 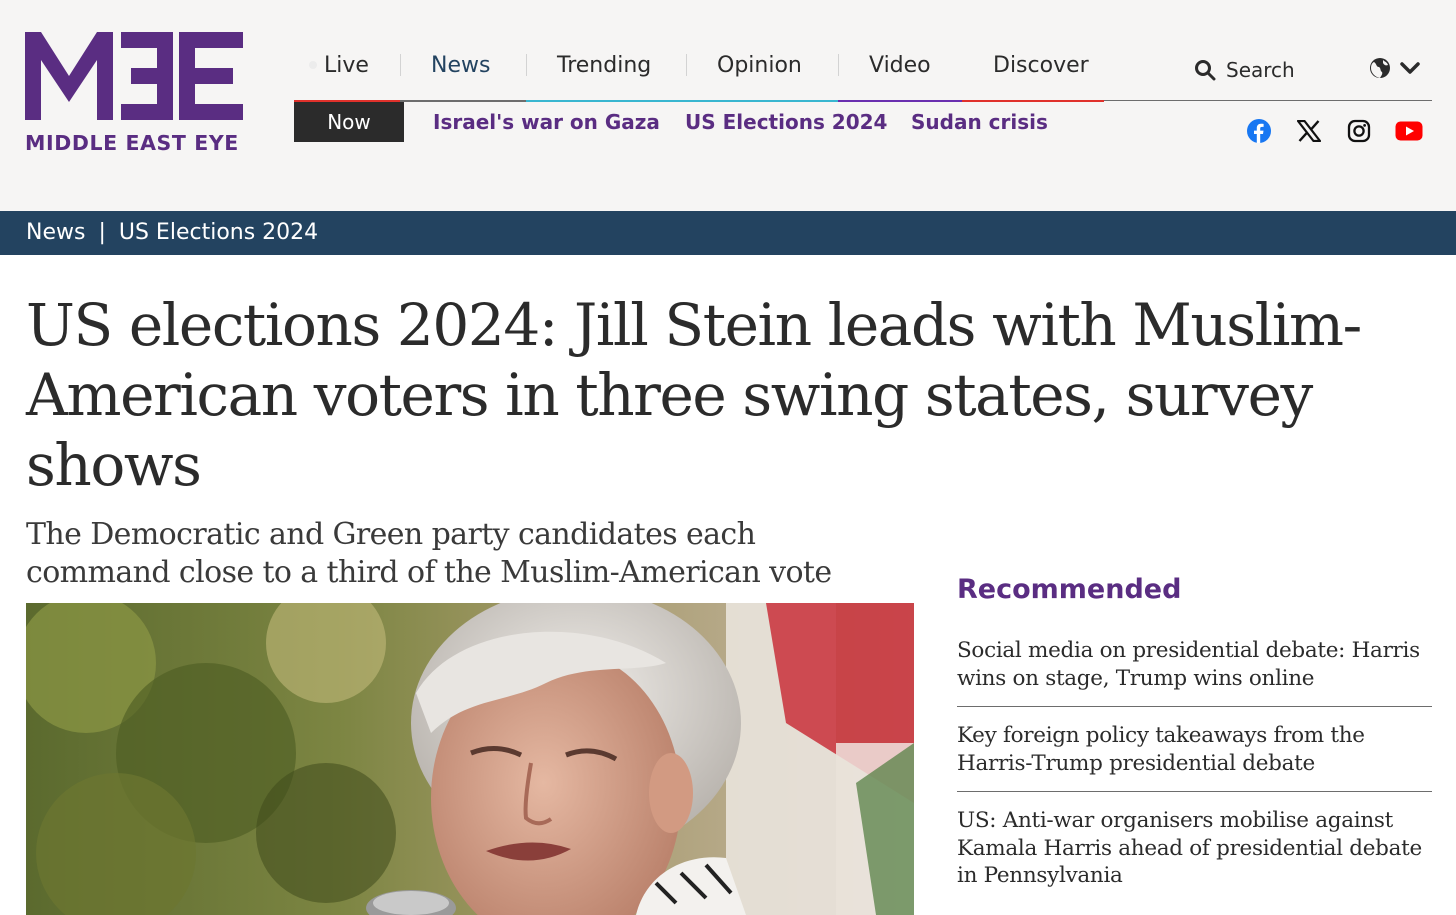 I want to click on search-label: Search, so click(x=1260, y=70).